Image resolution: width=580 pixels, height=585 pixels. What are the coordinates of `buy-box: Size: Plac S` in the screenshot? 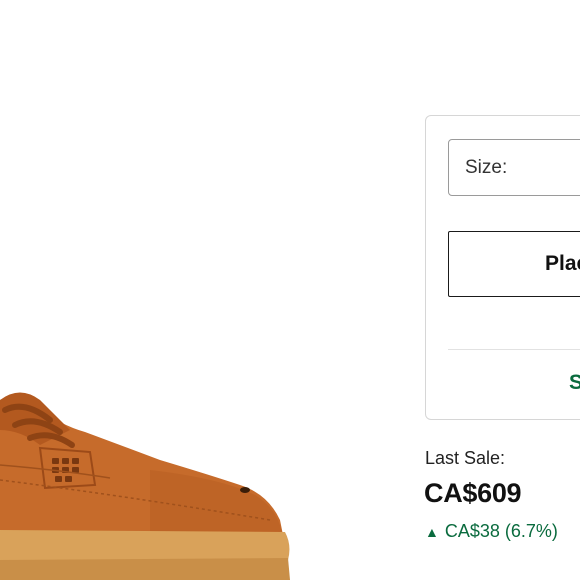 It's located at (502, 267).